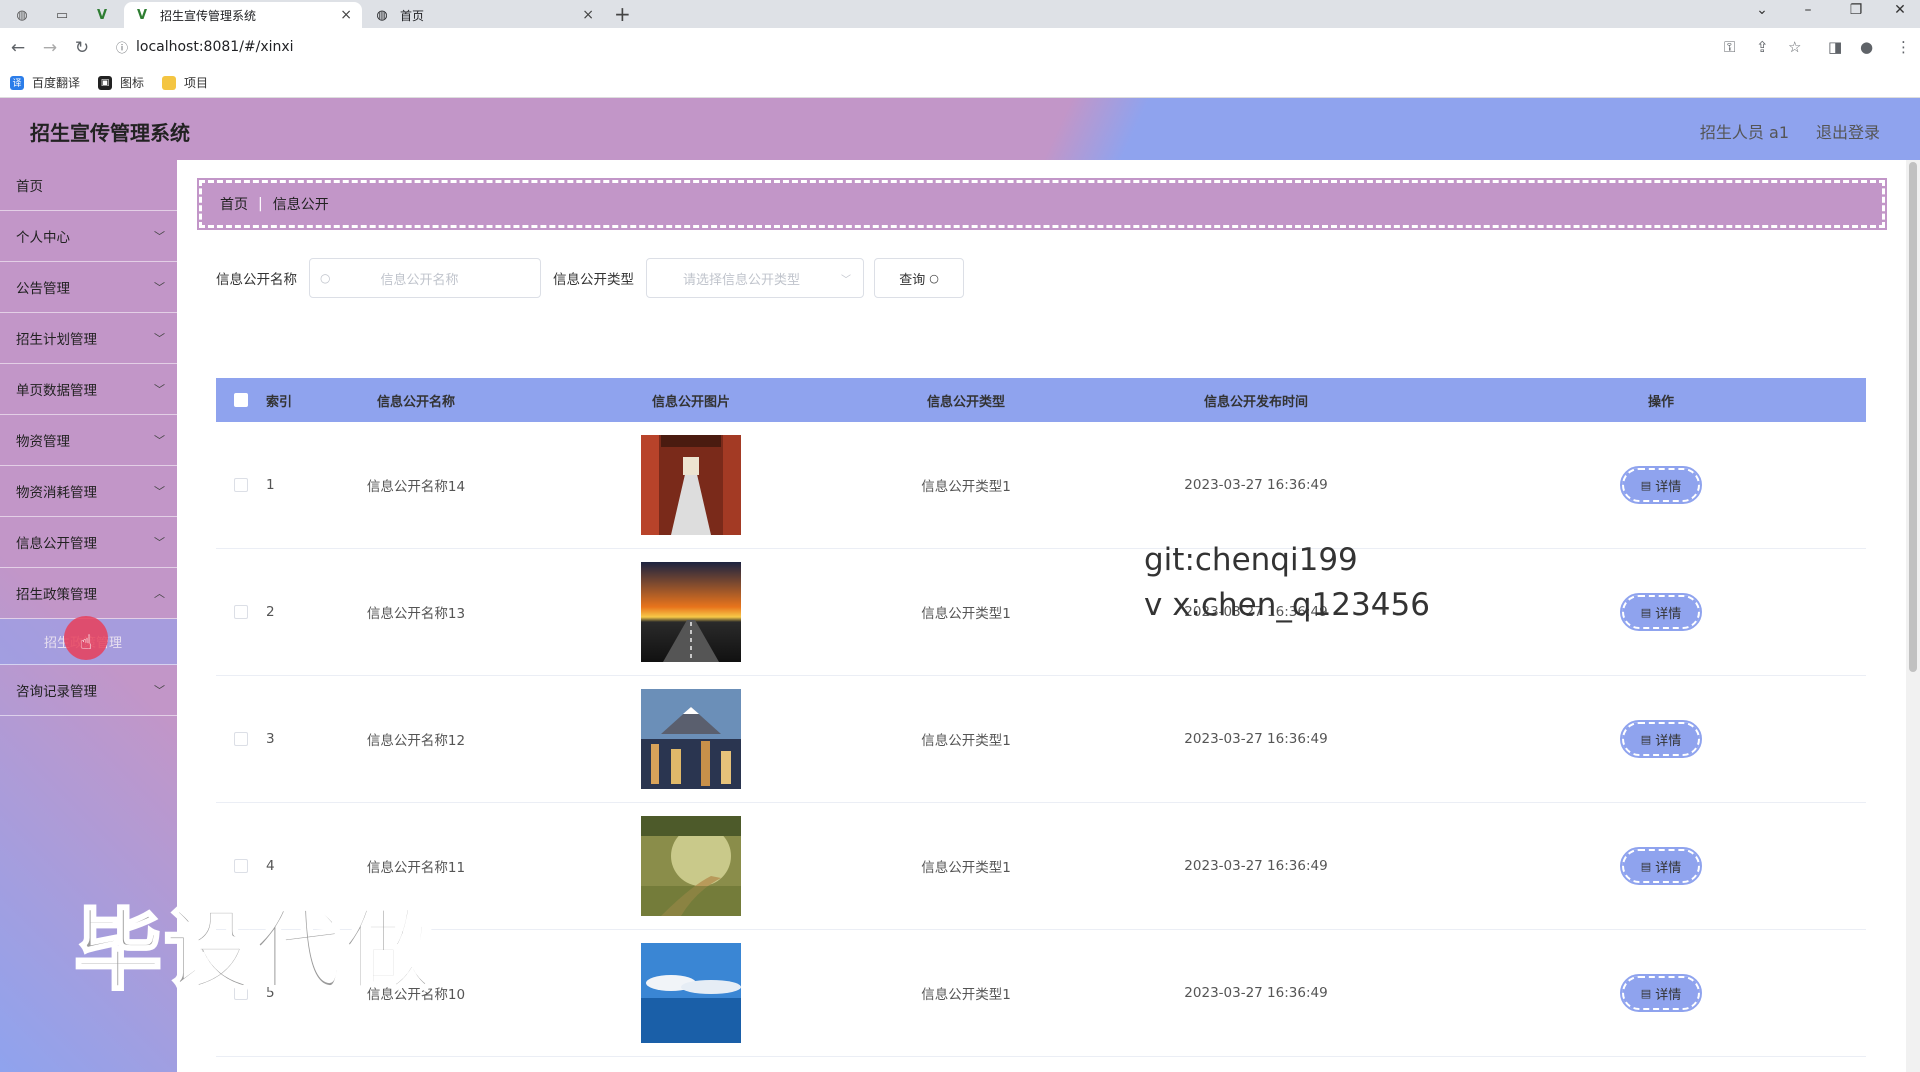  I want to click on back-icon: ←, so click(18, 48).